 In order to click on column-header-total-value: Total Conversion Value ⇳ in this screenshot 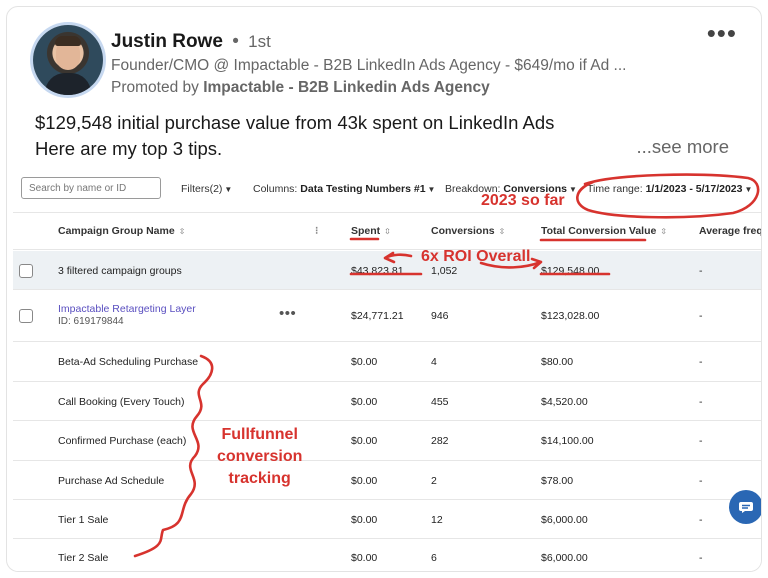, I will do `click(604, 231)`.